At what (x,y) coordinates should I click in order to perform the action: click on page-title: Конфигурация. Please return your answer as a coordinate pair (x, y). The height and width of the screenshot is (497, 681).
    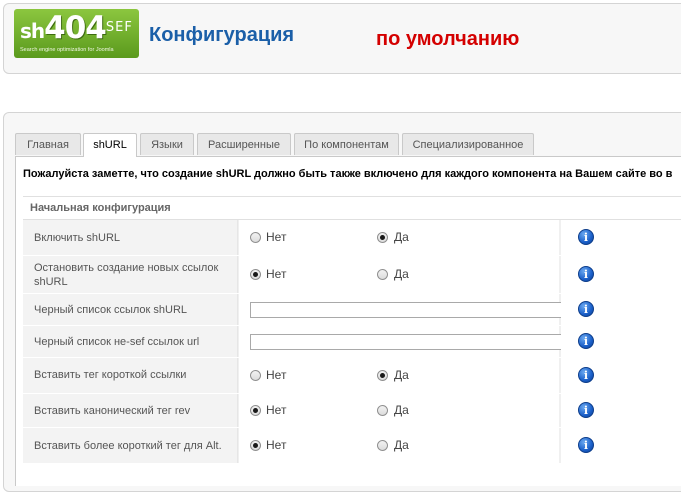
    Looking at the image, I should click on (222, 35).